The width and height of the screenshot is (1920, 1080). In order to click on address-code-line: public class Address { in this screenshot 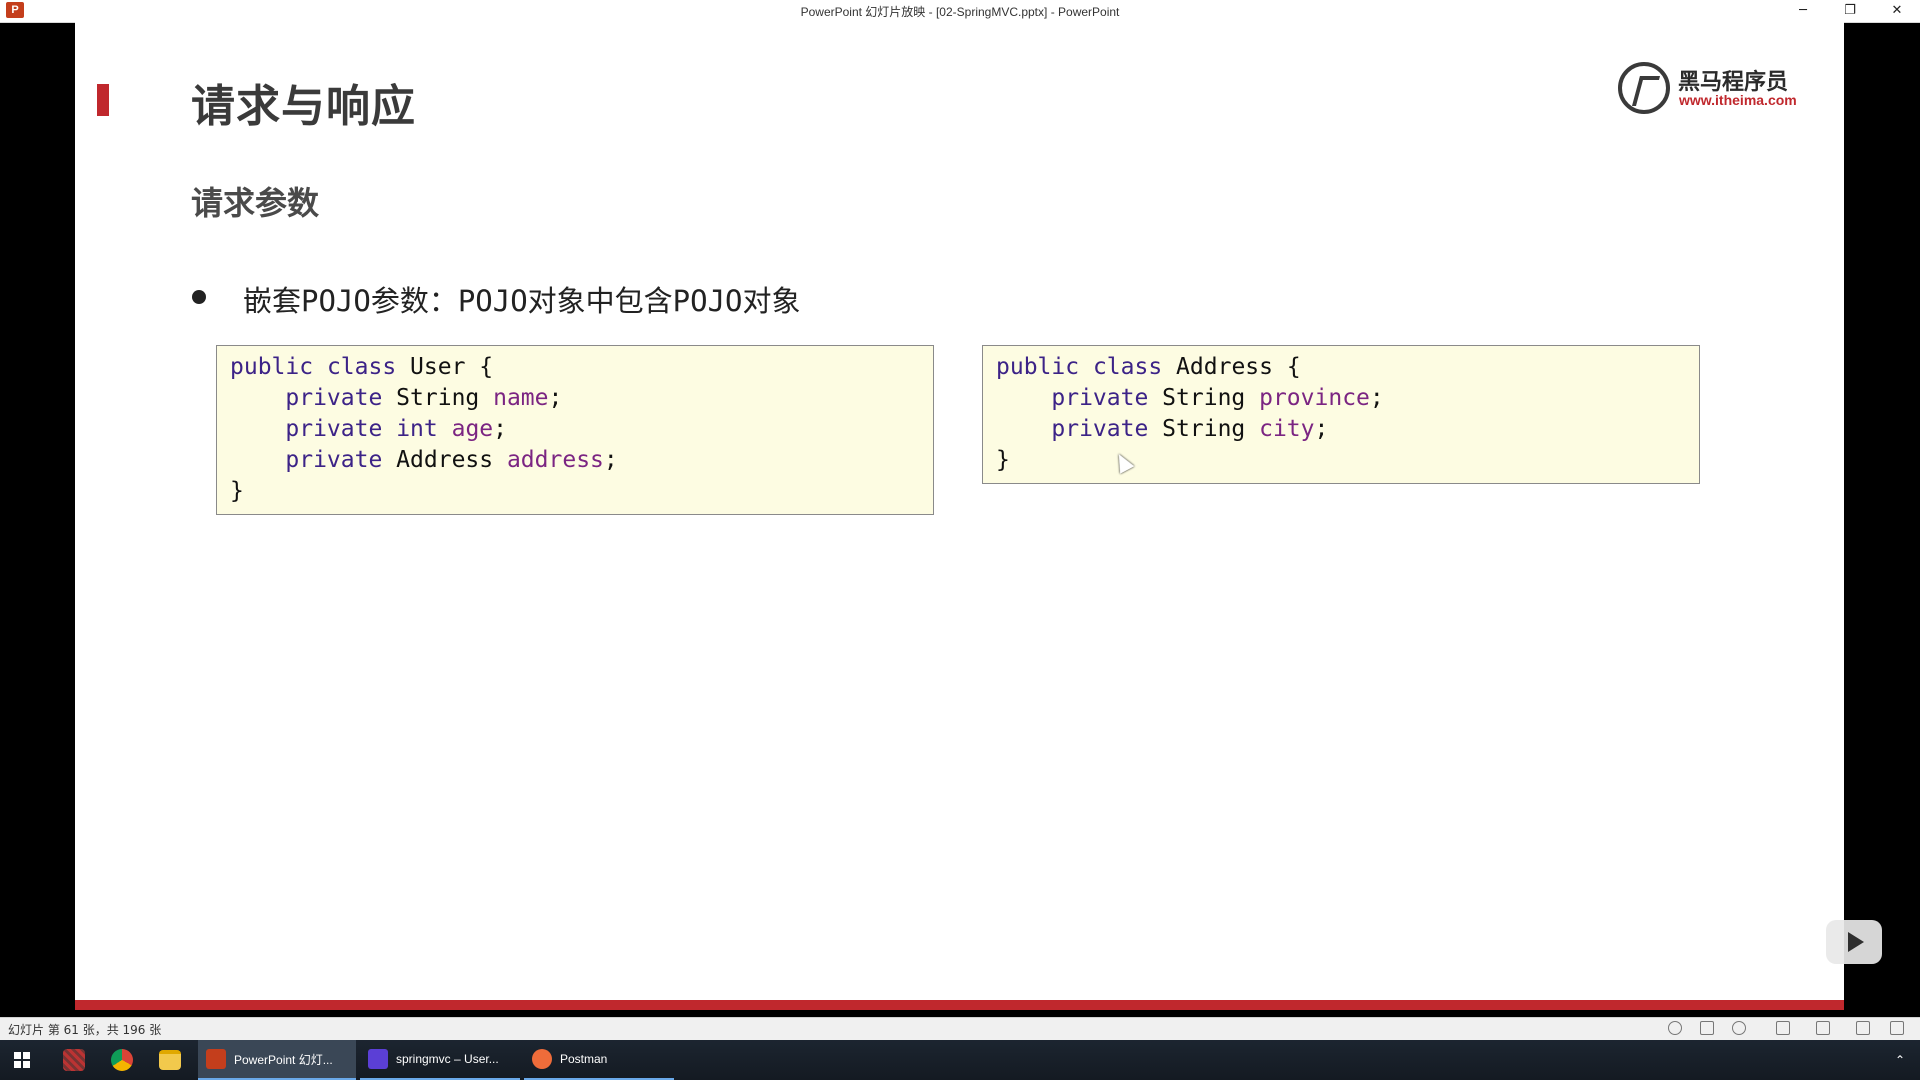, I will do `click(1148, 367)`.